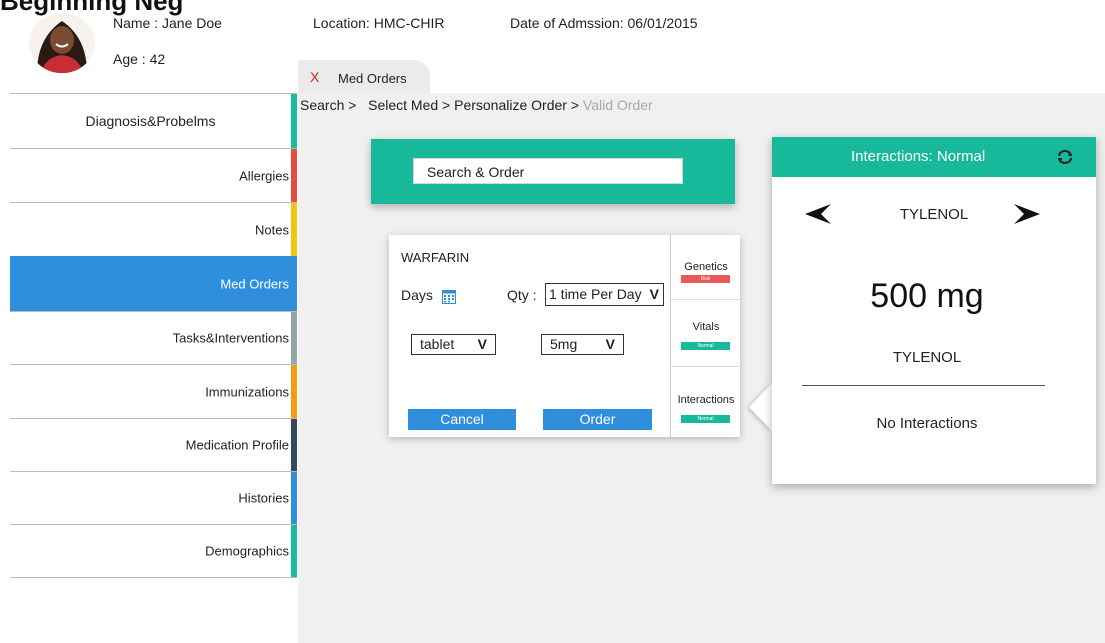  What do you see at coordinates (139, 59) in the screenshot?
I see `patient-age: Age : 42` at bounding box center [139, 59].